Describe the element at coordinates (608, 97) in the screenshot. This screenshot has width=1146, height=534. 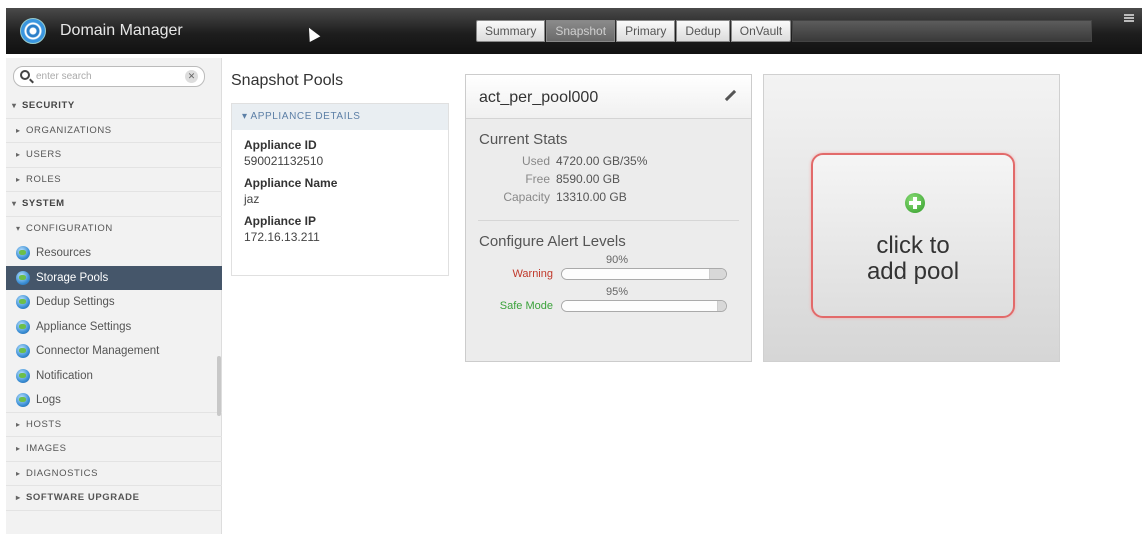
I see `pool-card-header: act_per_pool000` at that location.